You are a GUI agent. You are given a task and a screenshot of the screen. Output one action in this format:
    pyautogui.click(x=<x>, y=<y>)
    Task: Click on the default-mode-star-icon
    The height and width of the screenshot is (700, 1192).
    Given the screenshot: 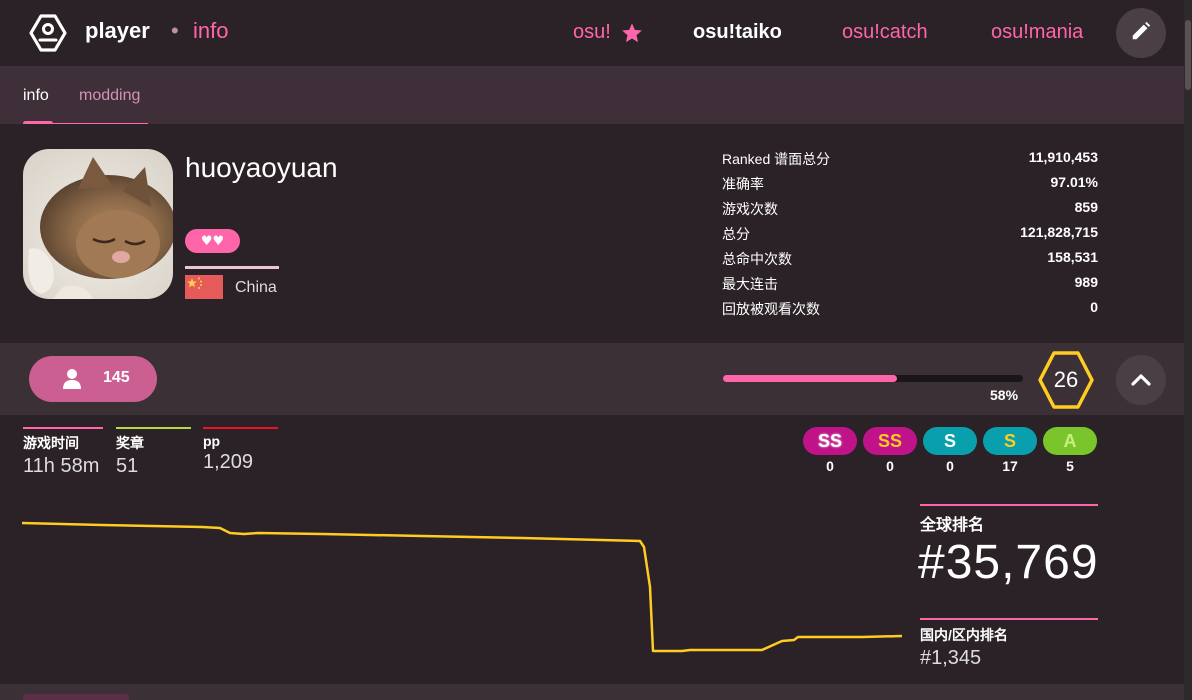 What is the action you would take?
    pyautogui.click(x=632, y=33)
    